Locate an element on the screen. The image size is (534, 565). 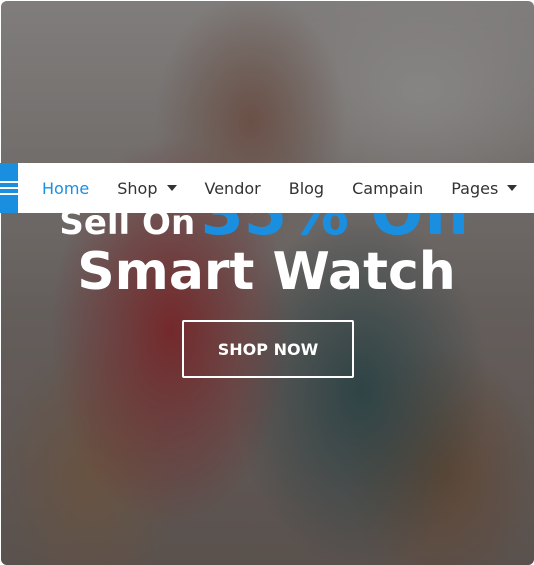
nav-item-label: Vendor is located at coordinates (232, 188).